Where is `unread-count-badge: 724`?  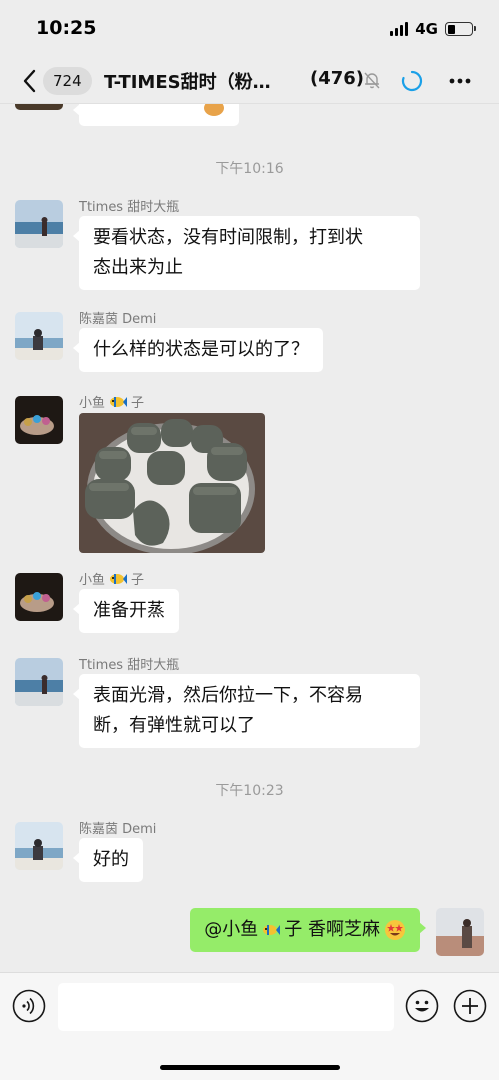
unread-count-badge: 724 is located at coordinates (67, 81).